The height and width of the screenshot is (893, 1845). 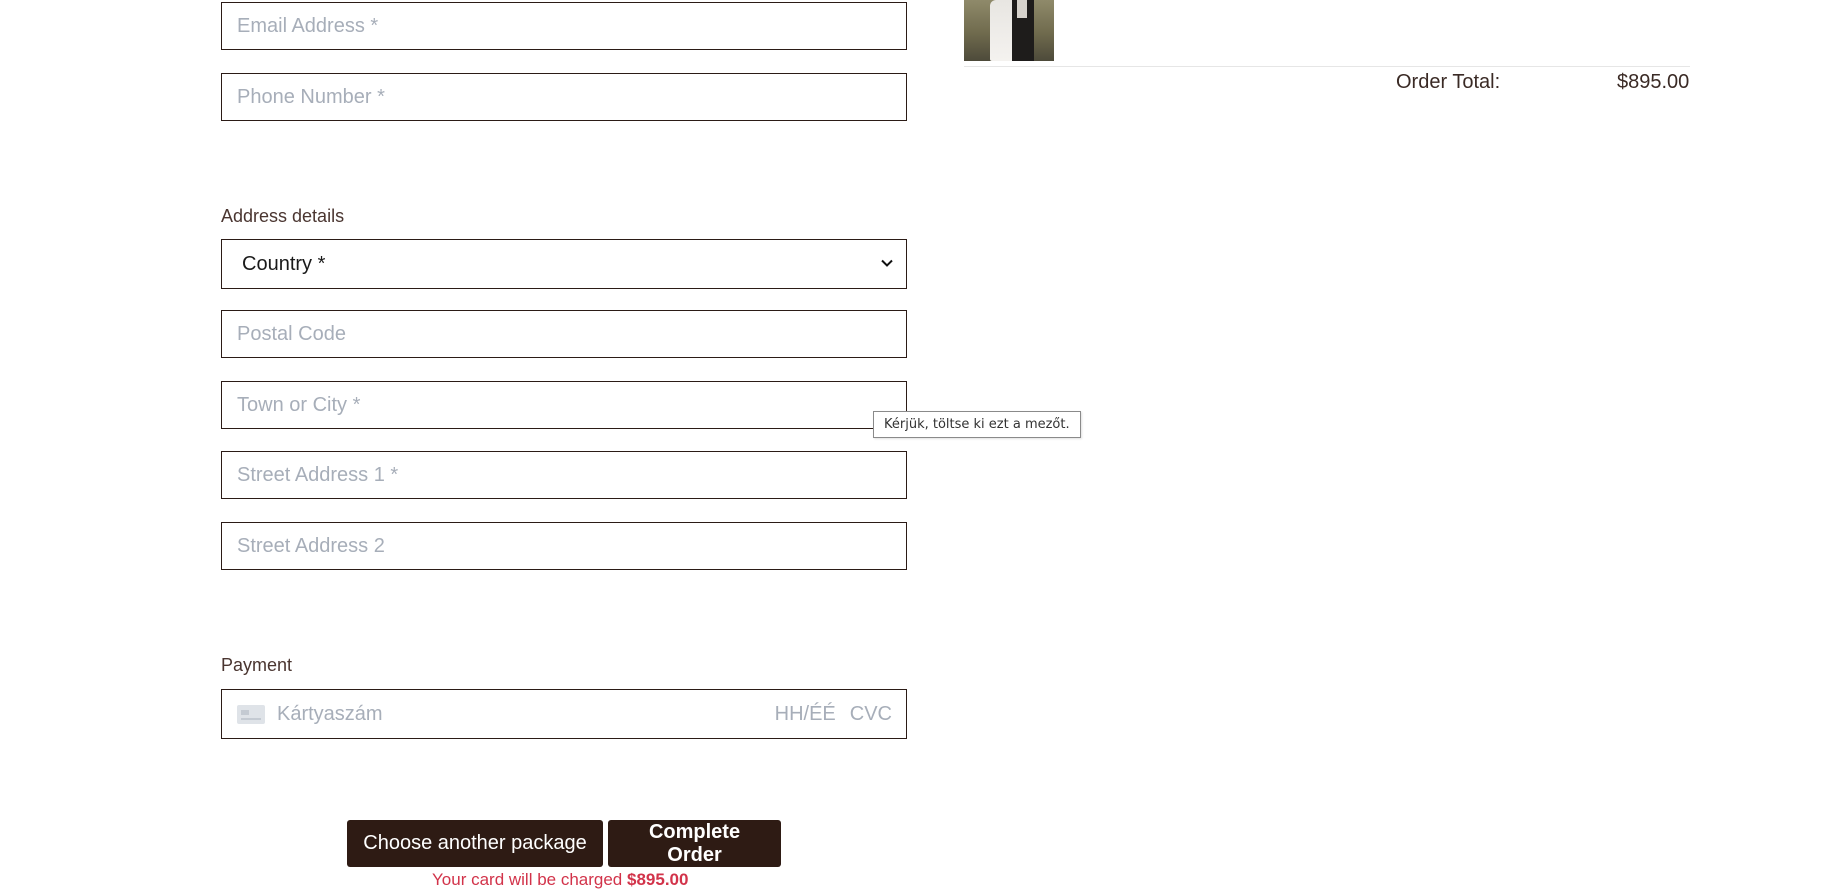 What do you see at coordinates (658, 879) in the screenshot?
I see `charge-amount: $895.00` at bounding box center [658, 879].